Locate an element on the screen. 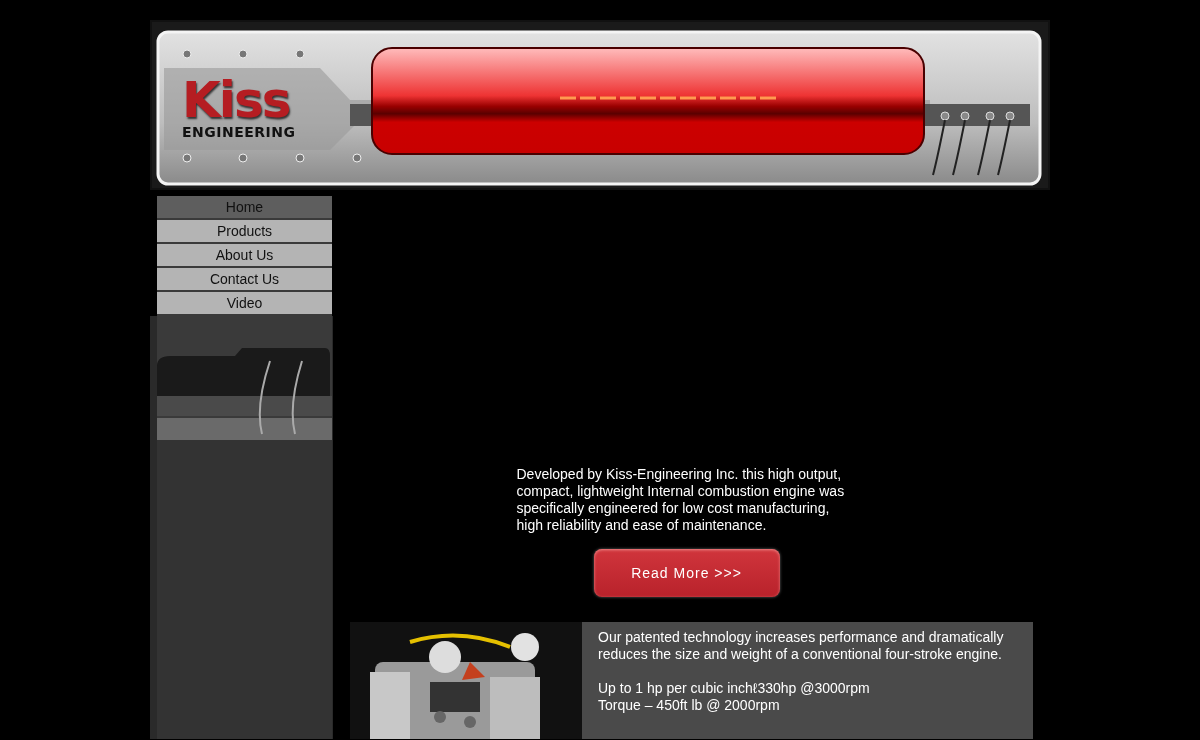 The height and width of the screenshot is (740, 1200). nav-link: Contact Us is located at coordinates (244, 280).